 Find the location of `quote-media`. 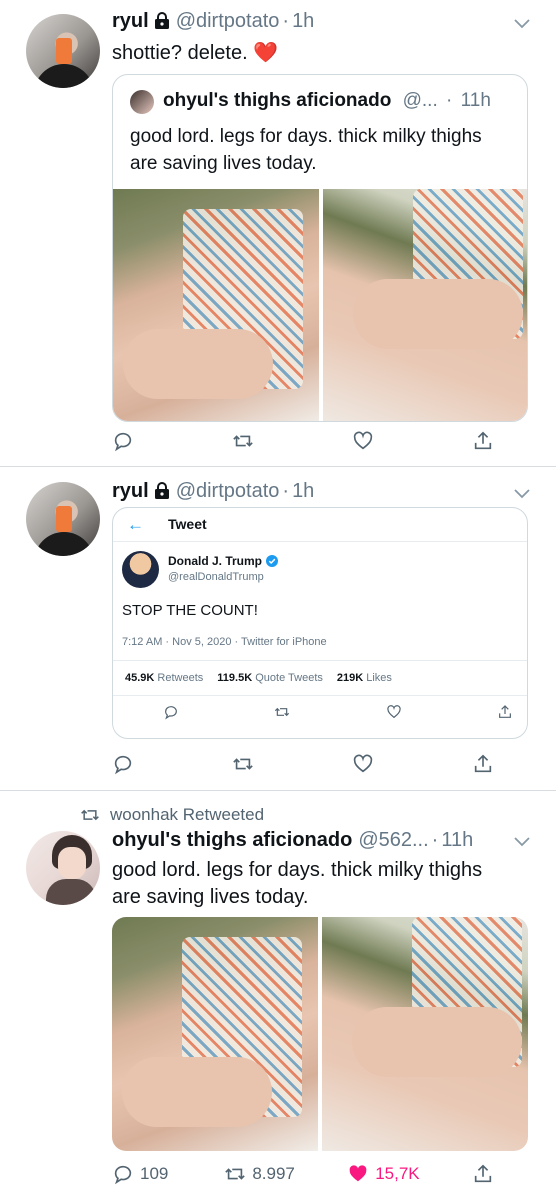

quote-media is located at coordinates (320, 305).